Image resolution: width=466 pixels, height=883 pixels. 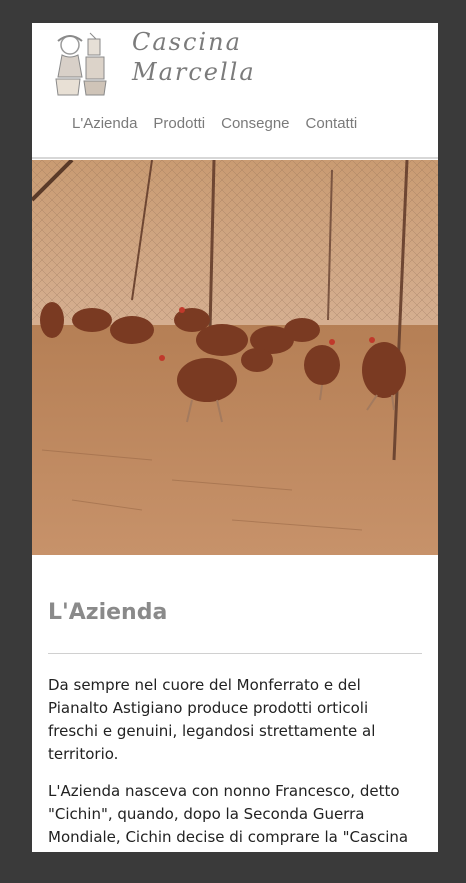 I want to click on nav-item-azienda: L'Azienda, so click(x=104, y=123).